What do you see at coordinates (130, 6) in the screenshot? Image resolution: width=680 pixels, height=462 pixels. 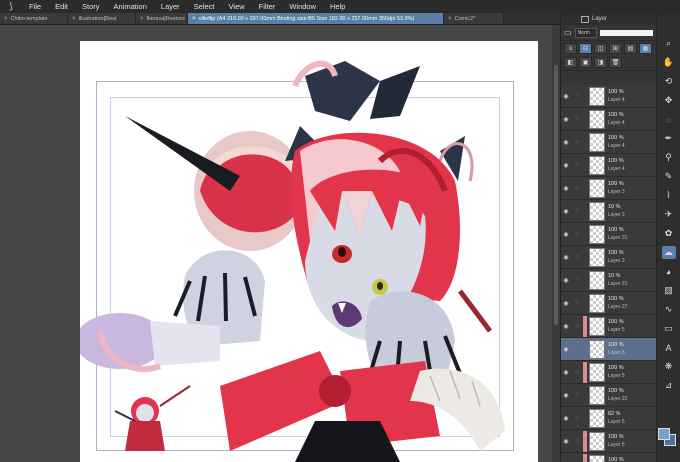 I see `menu-animation: Animation` at bounding box center [130, 6].